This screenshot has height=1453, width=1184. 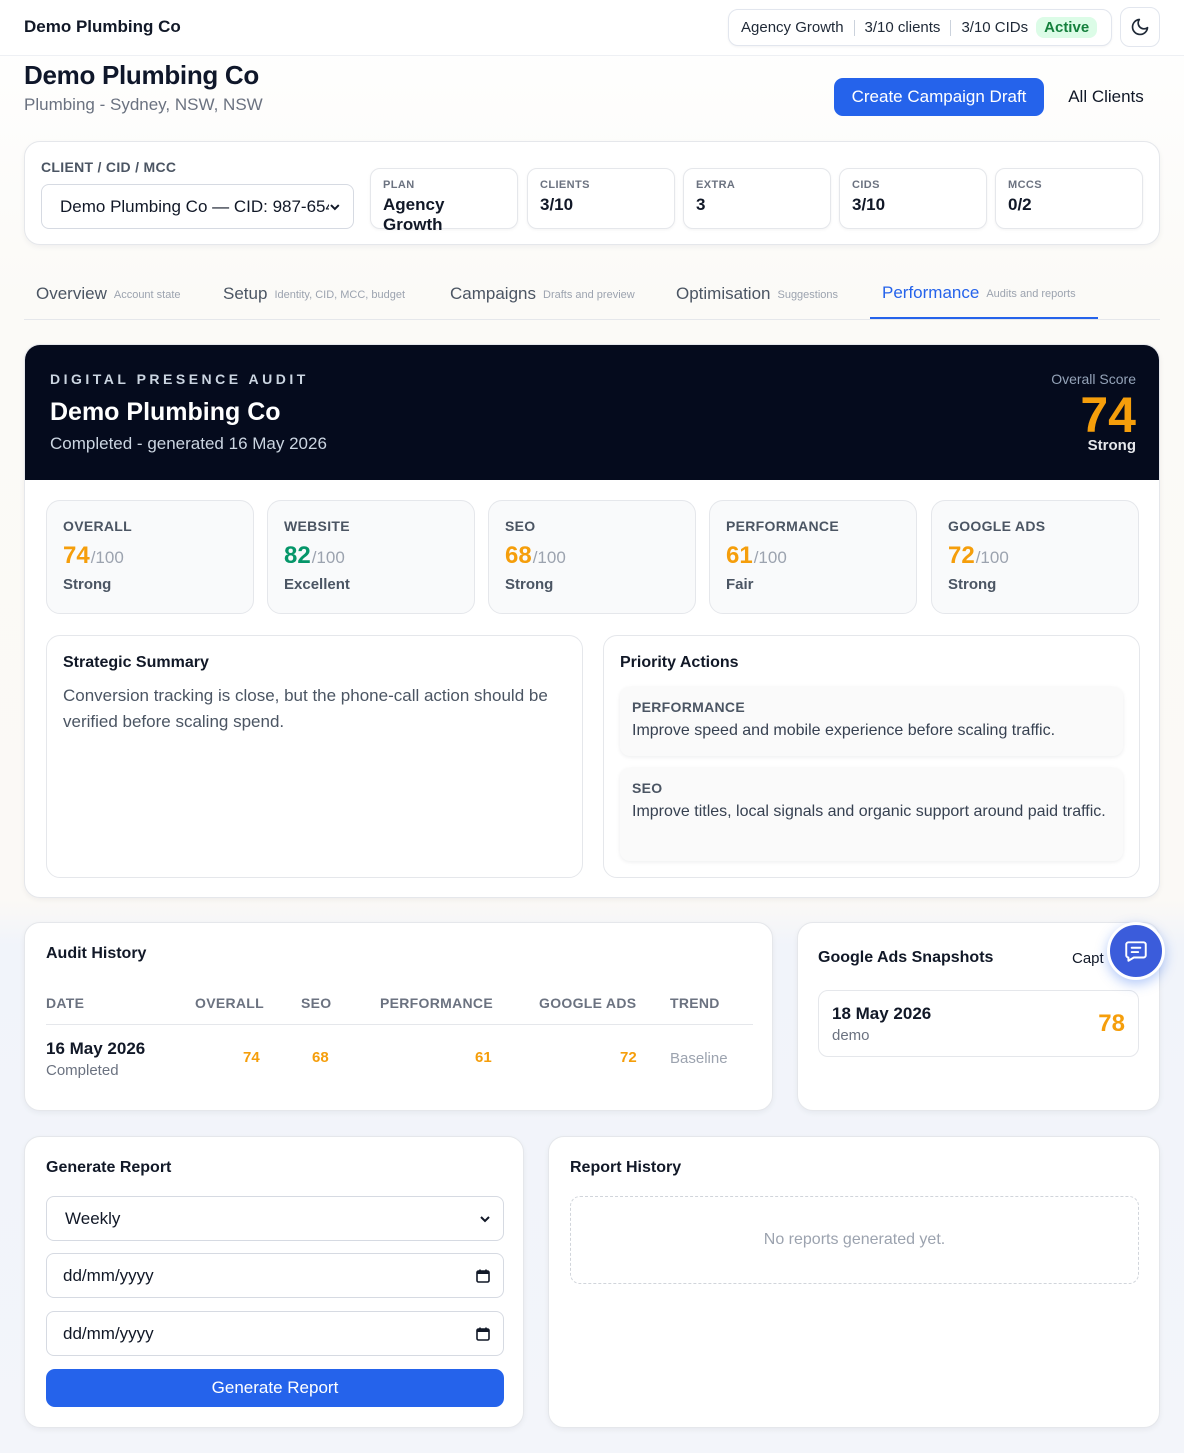 I want to click on score-card-performance: PERFORMANCE 61/100 Fair, so click(x=813, y=557).